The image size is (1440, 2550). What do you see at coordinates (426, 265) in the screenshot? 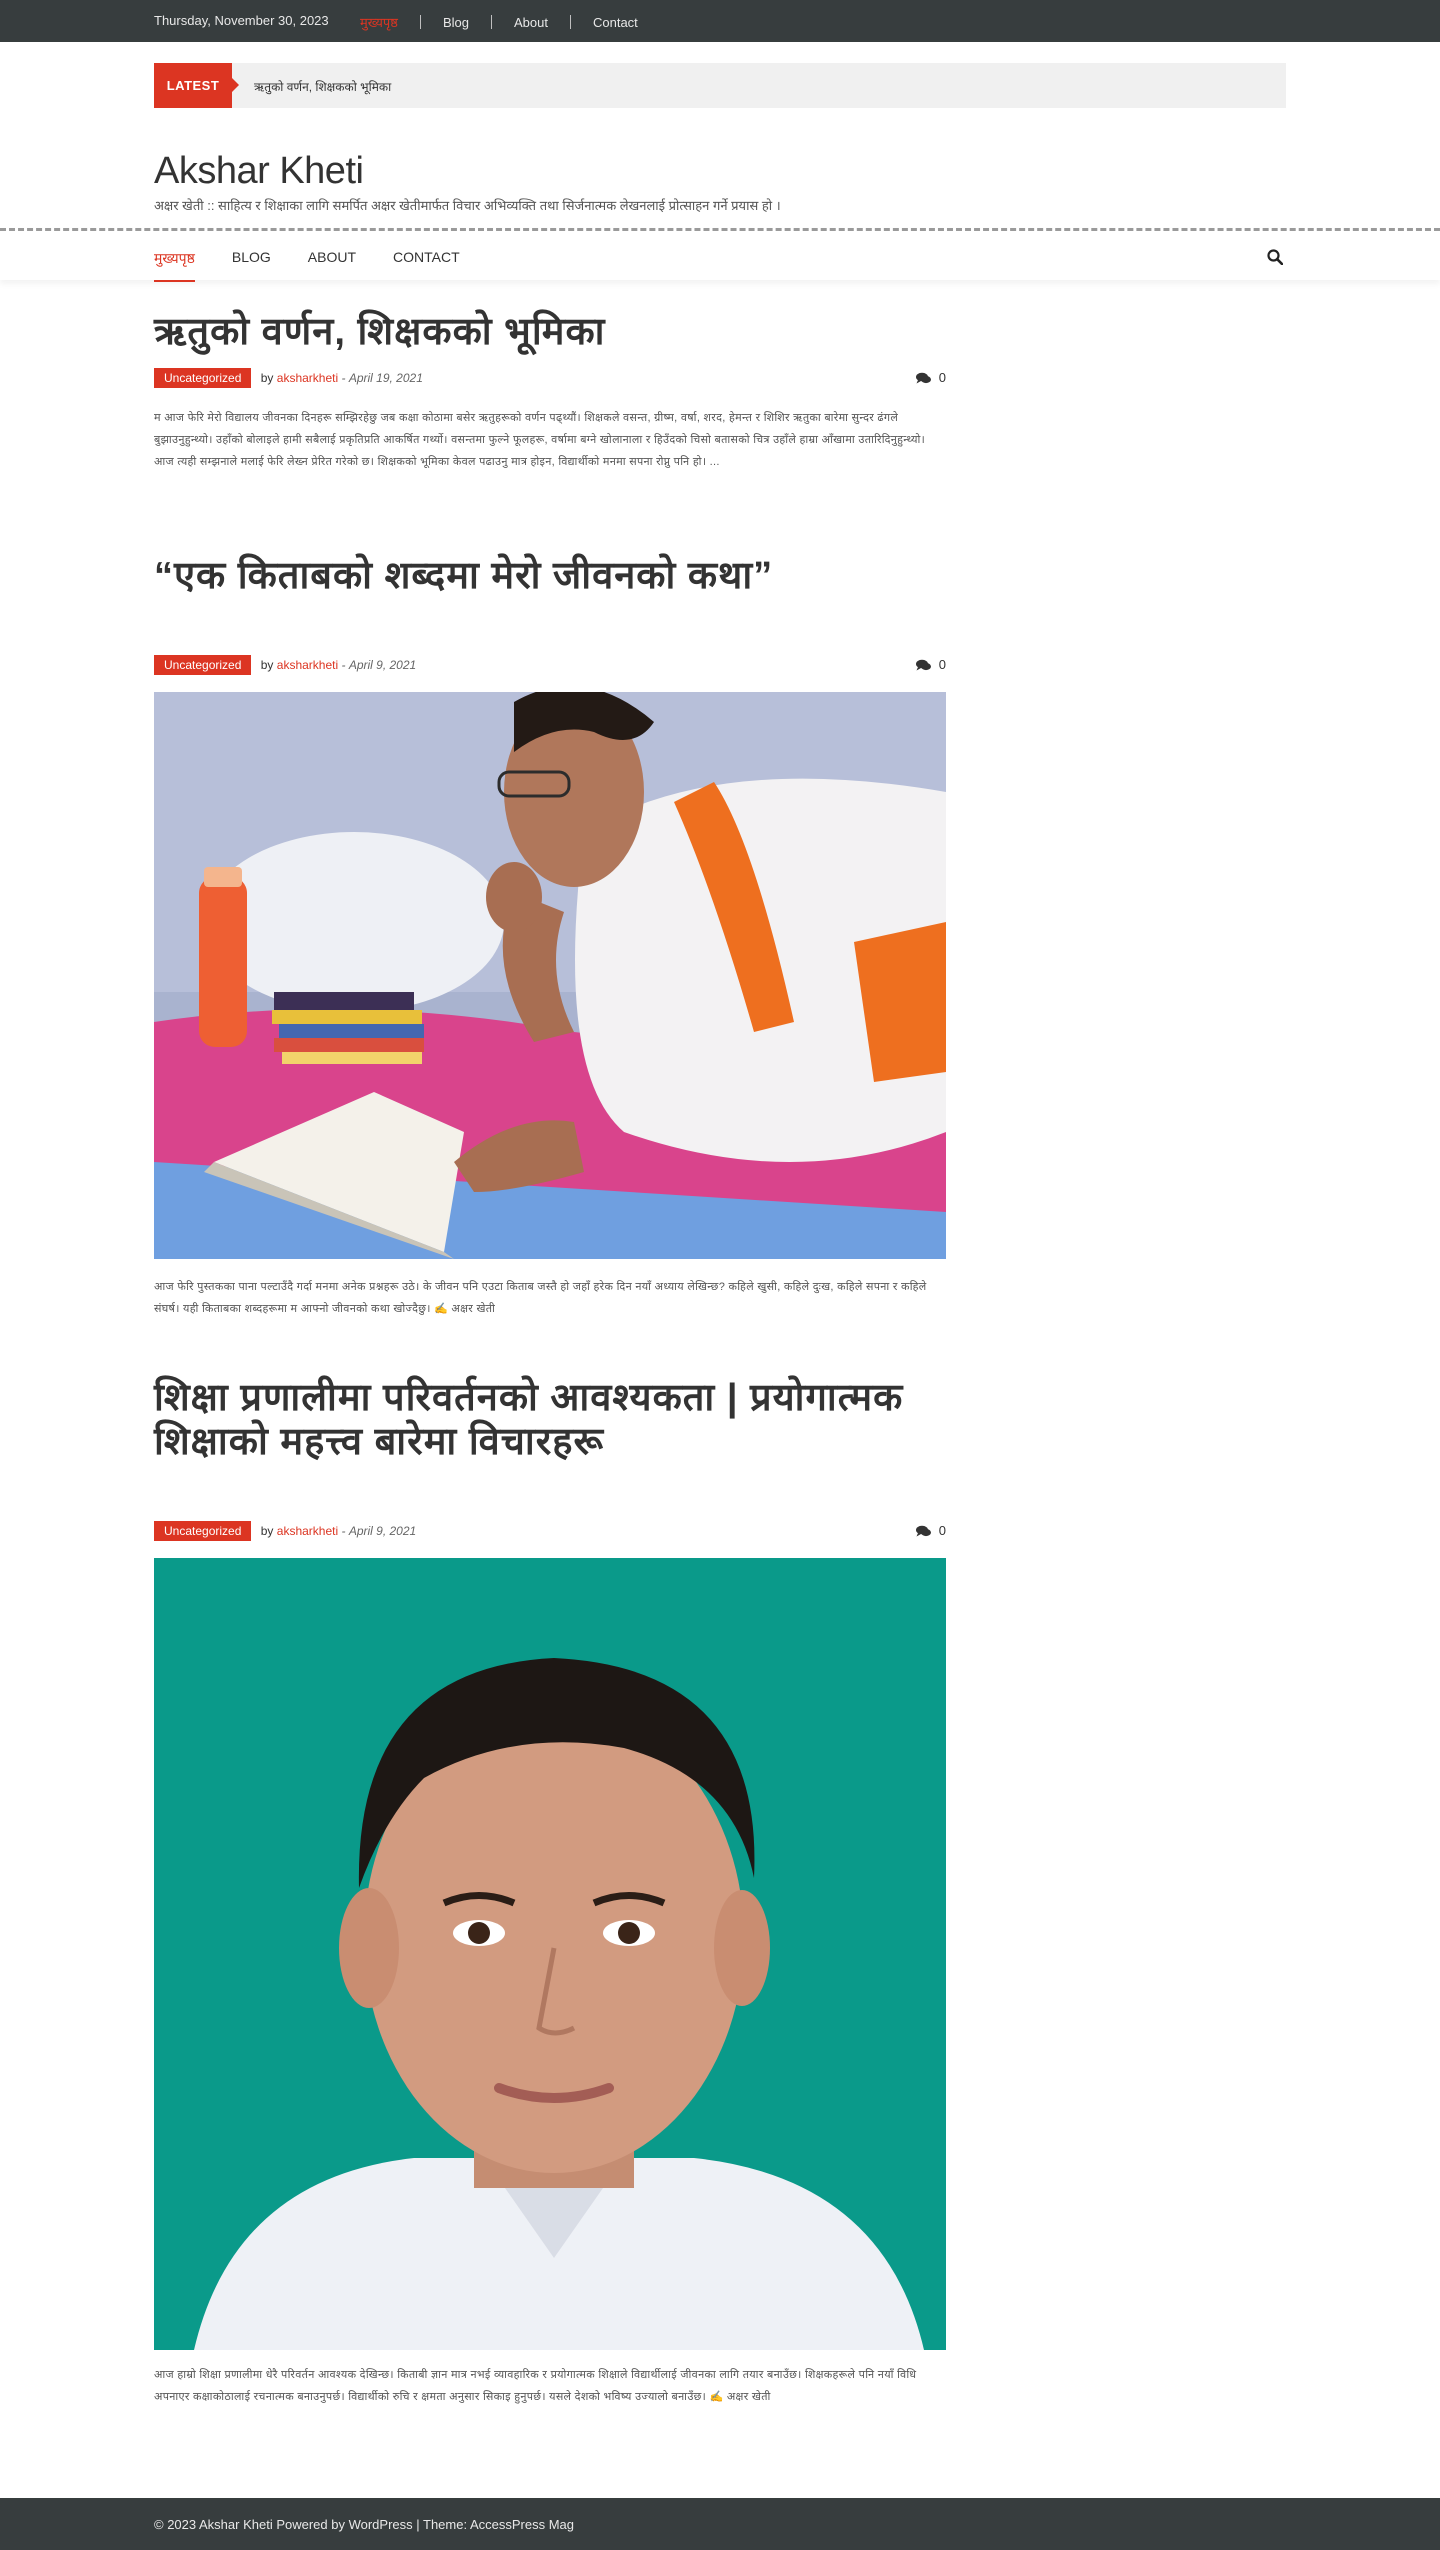
I see `nav-item-contact: Contact` at bounding box center [426, 265].